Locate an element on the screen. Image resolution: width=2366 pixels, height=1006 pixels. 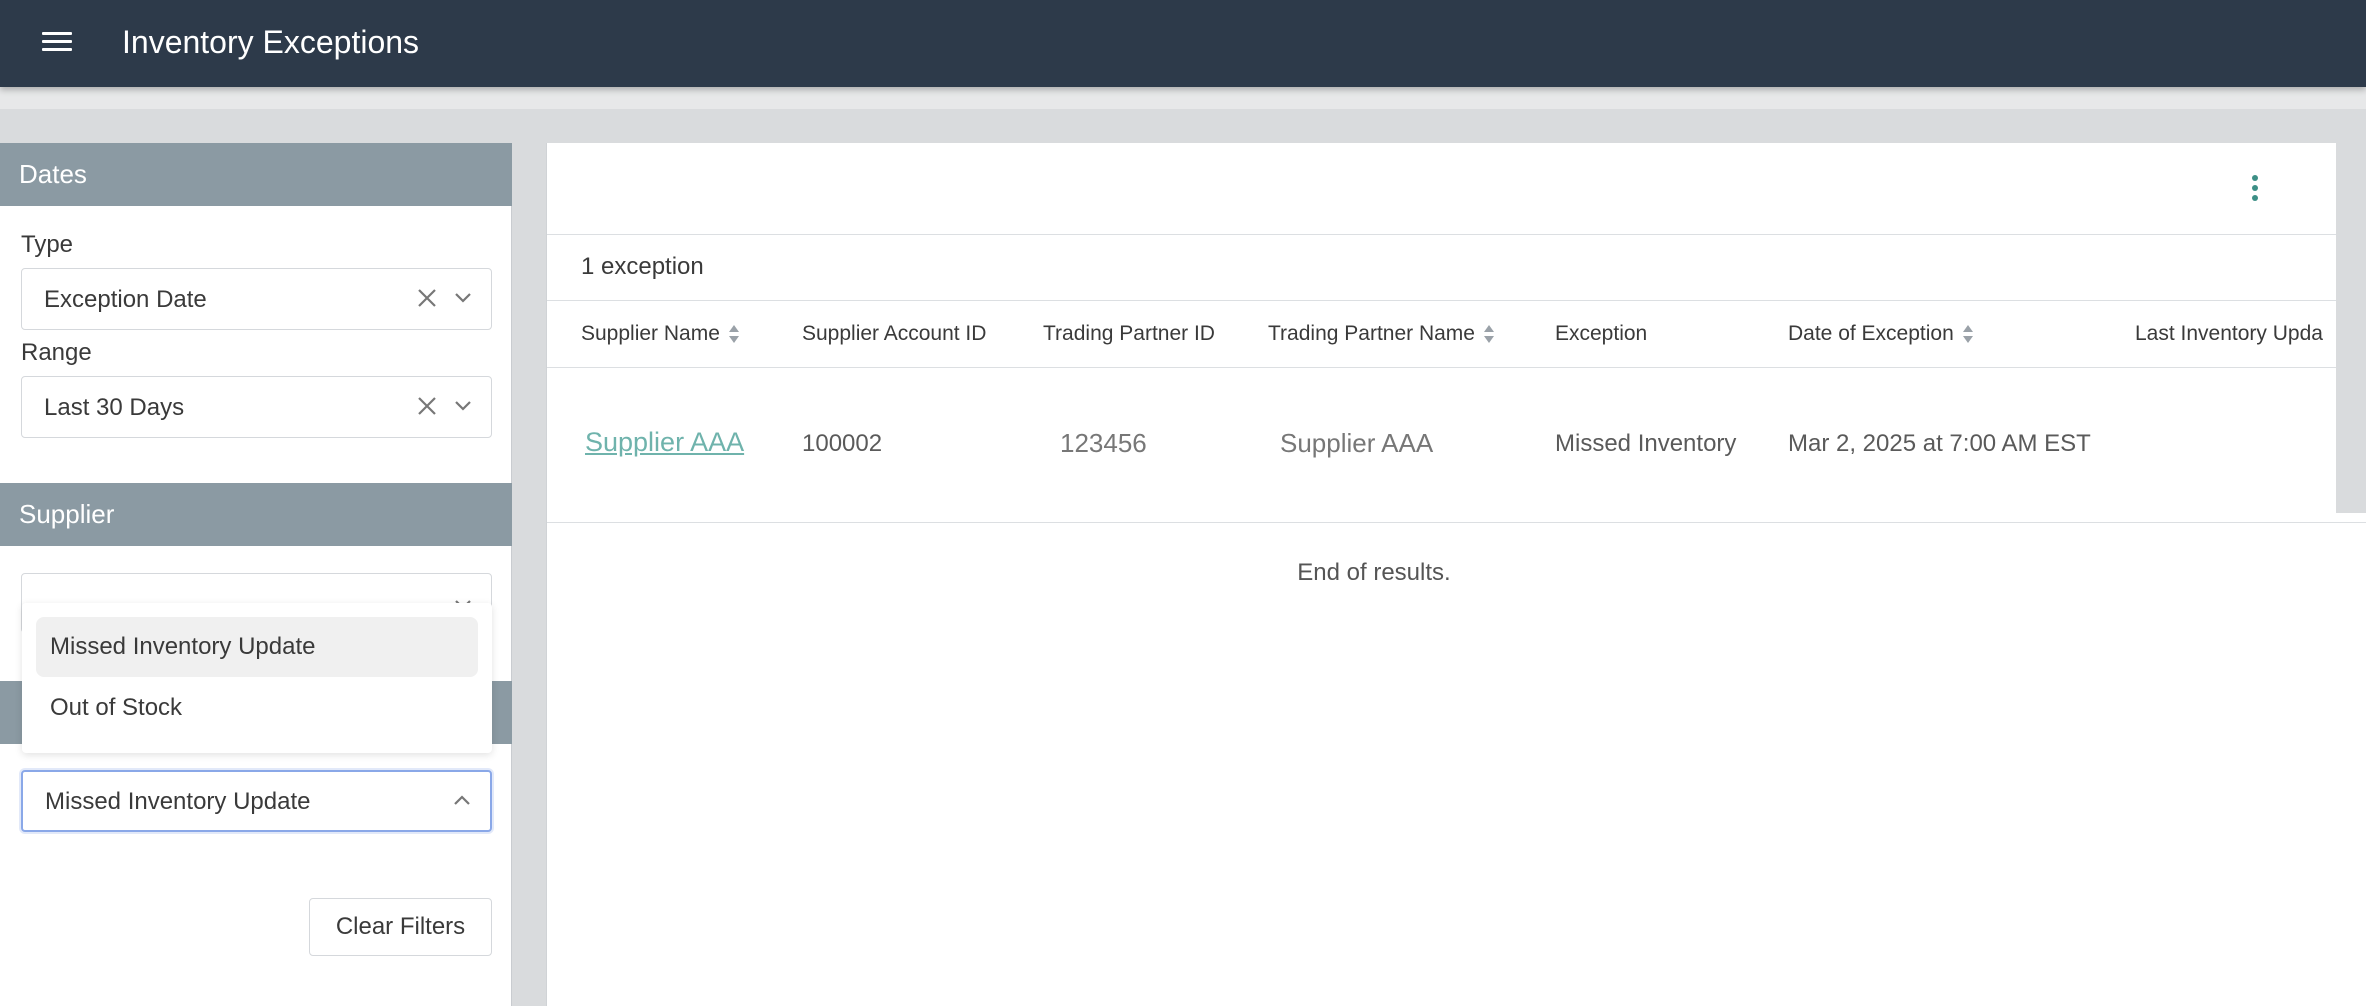
end-of-results: End of results. is located at coordinates (1374, 572).